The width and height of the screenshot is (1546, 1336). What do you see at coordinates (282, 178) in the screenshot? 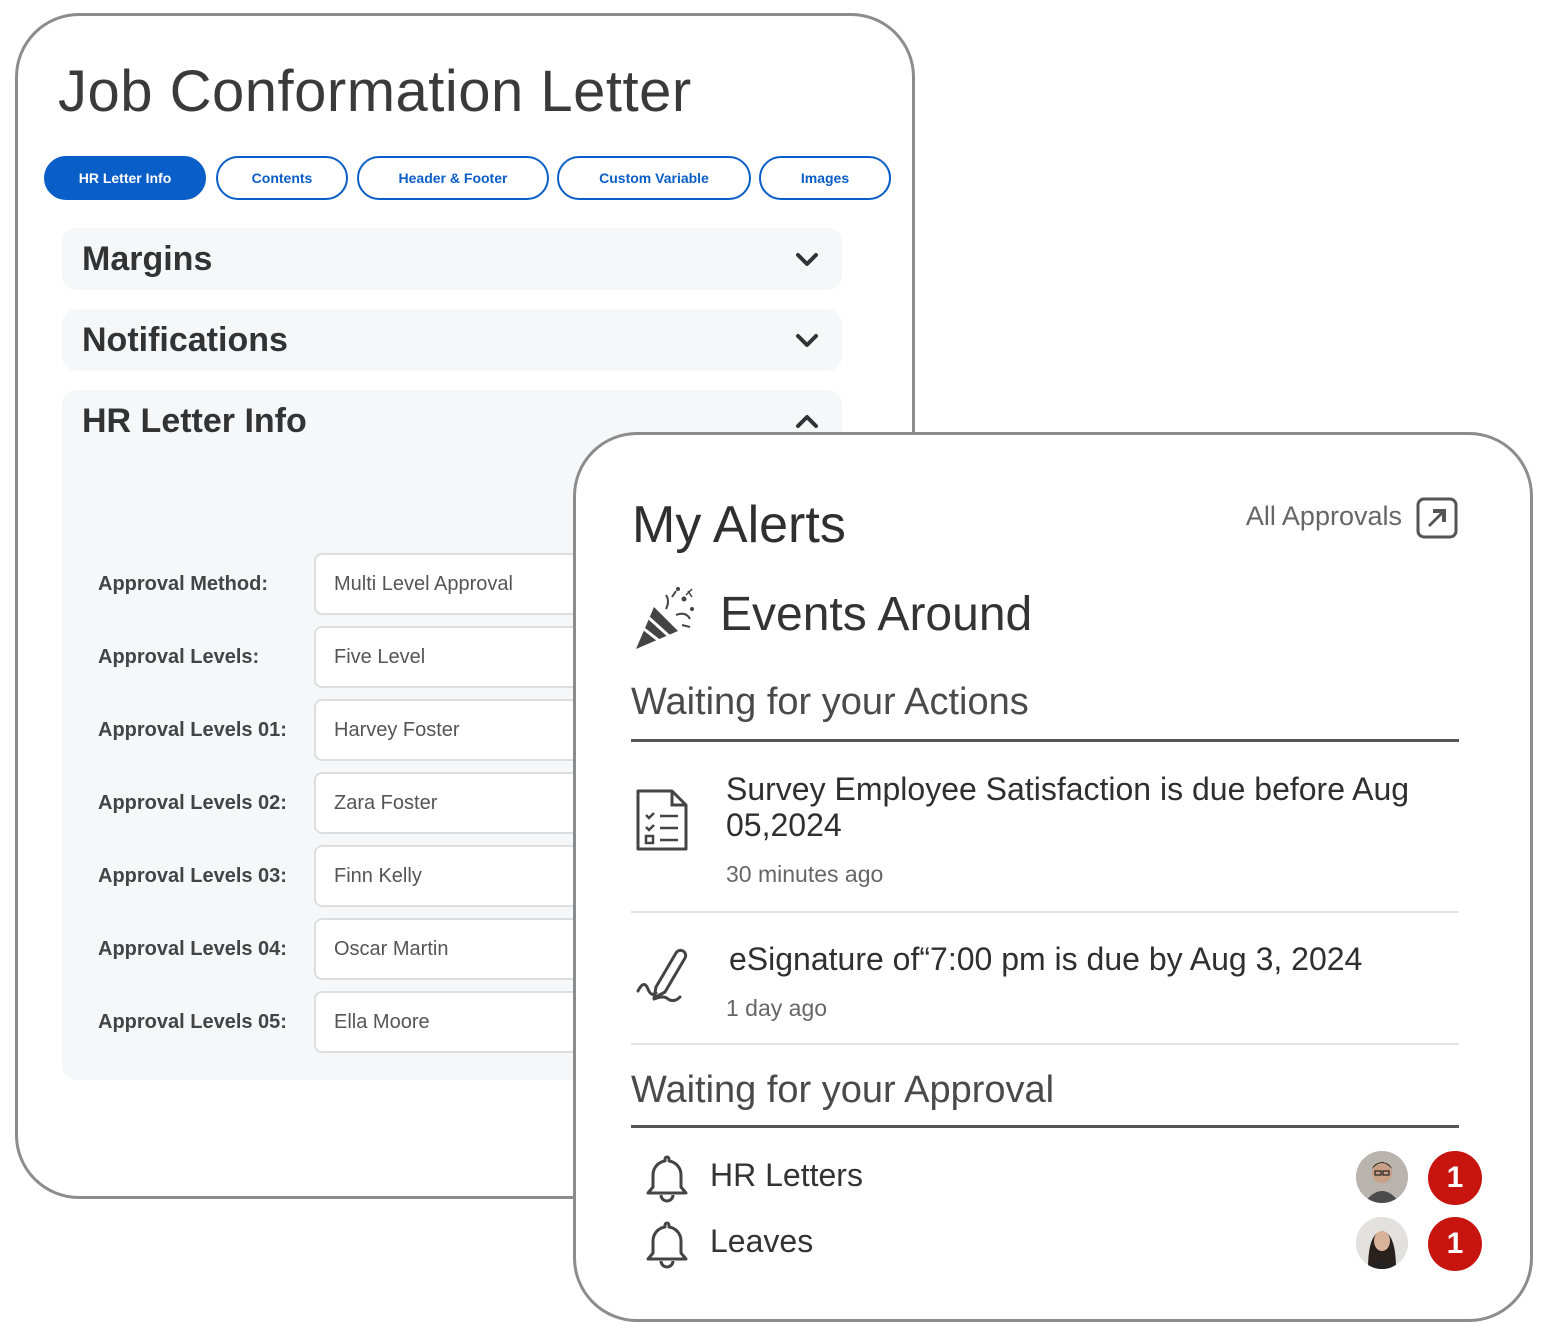
I see `tab-contents: Contents` at bounding box center [282, 178].